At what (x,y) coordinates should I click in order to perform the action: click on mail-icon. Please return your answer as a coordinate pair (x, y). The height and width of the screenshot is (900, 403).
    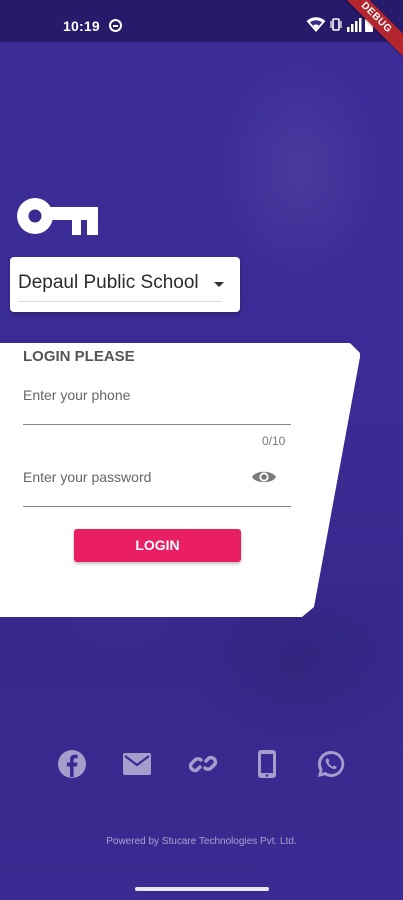
    Looking at the image, I should click on (137, 764).